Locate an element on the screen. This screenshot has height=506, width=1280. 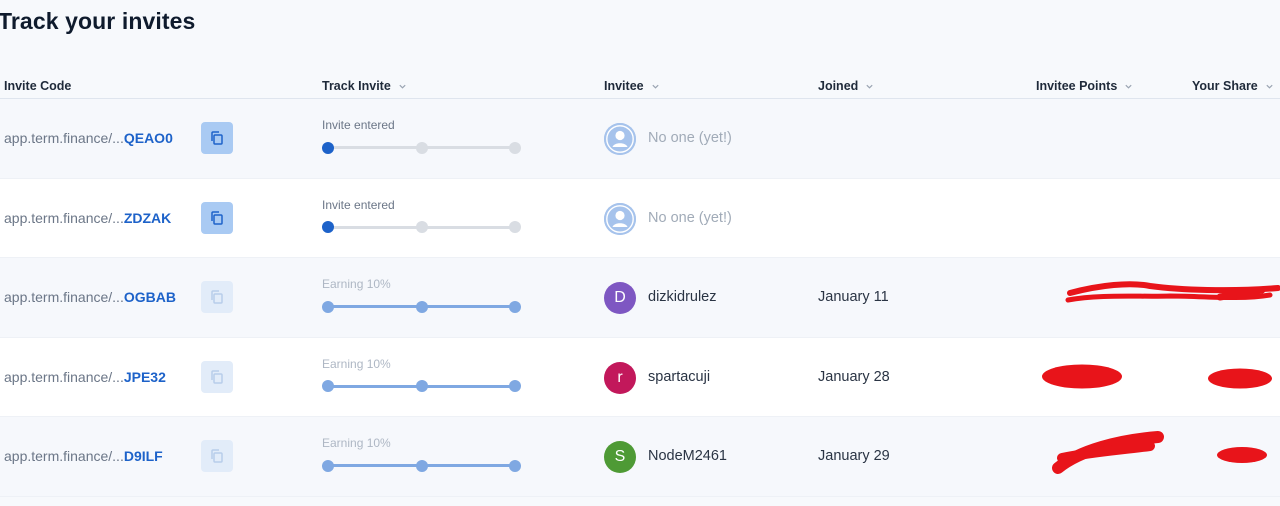
column-header-invitee: Invitee is located at coordinates (632, 86).